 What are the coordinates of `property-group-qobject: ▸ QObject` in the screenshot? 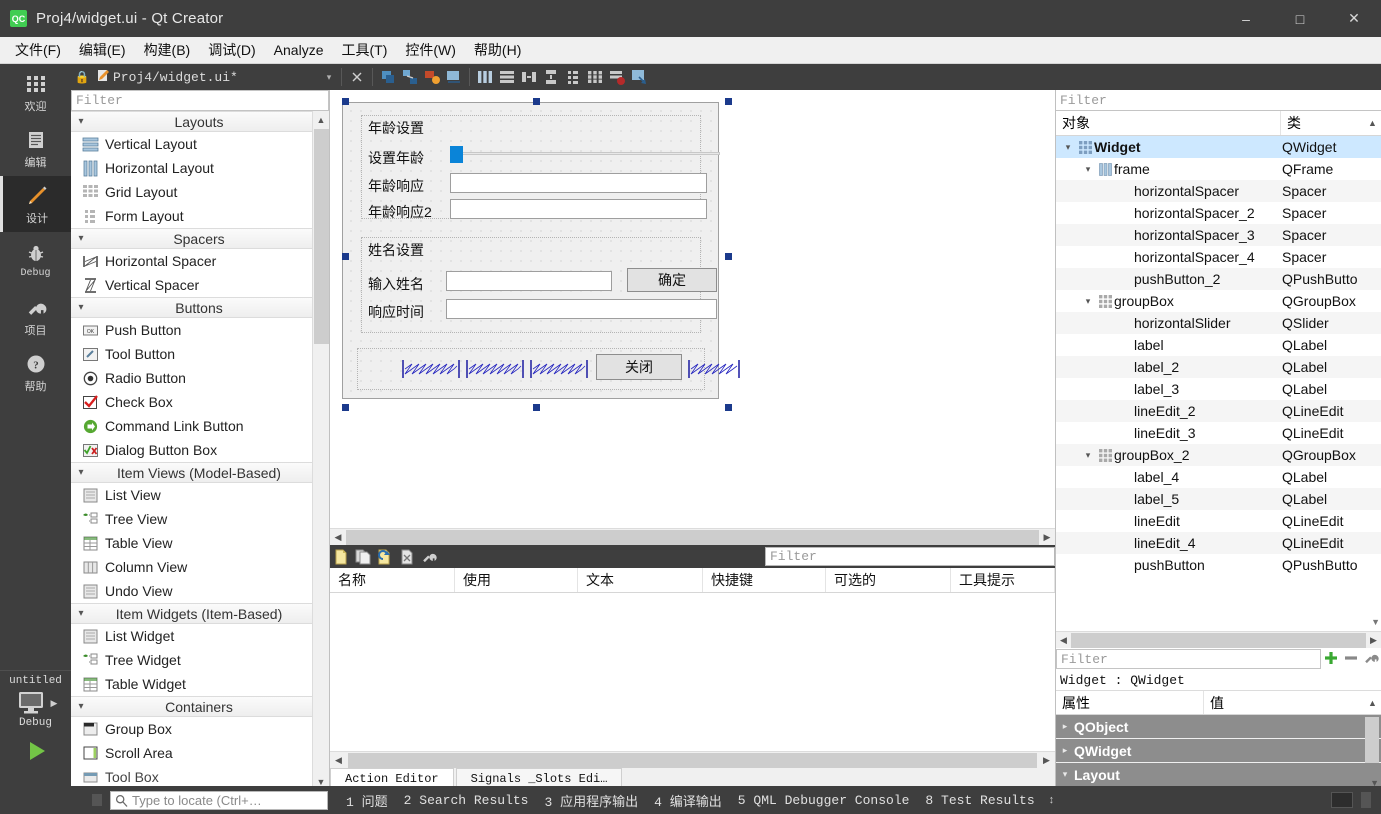 It's located at (1218, 727).